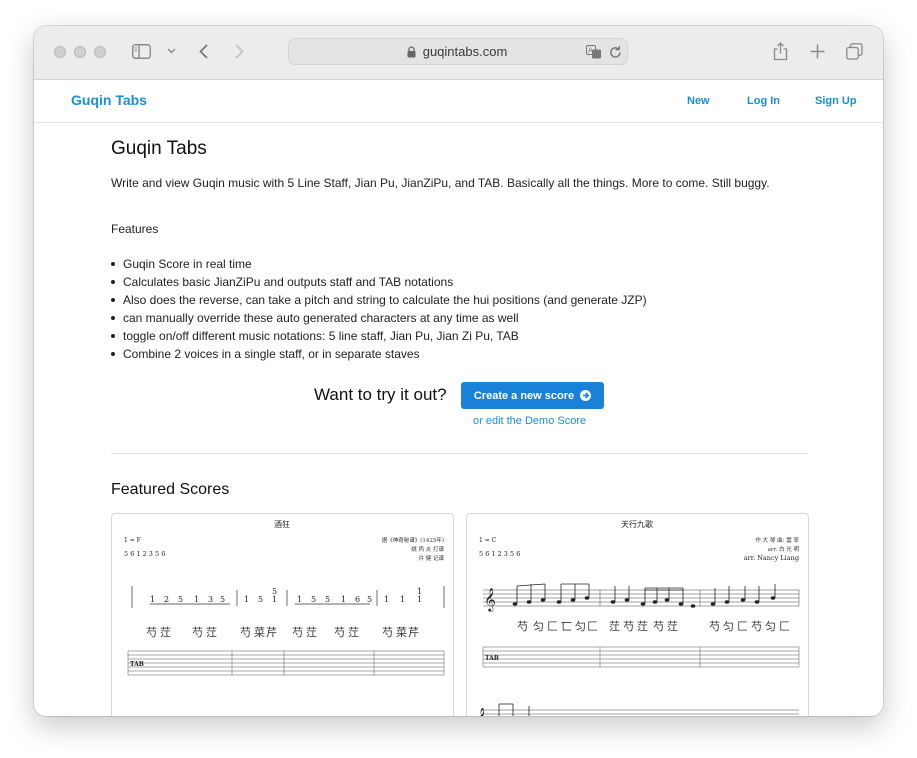 This screenshot has height=758, width=917. Describe the element at coordinates (109, 100) in the screenshot. I see `brand-link: Guqin Tabs` at that location.